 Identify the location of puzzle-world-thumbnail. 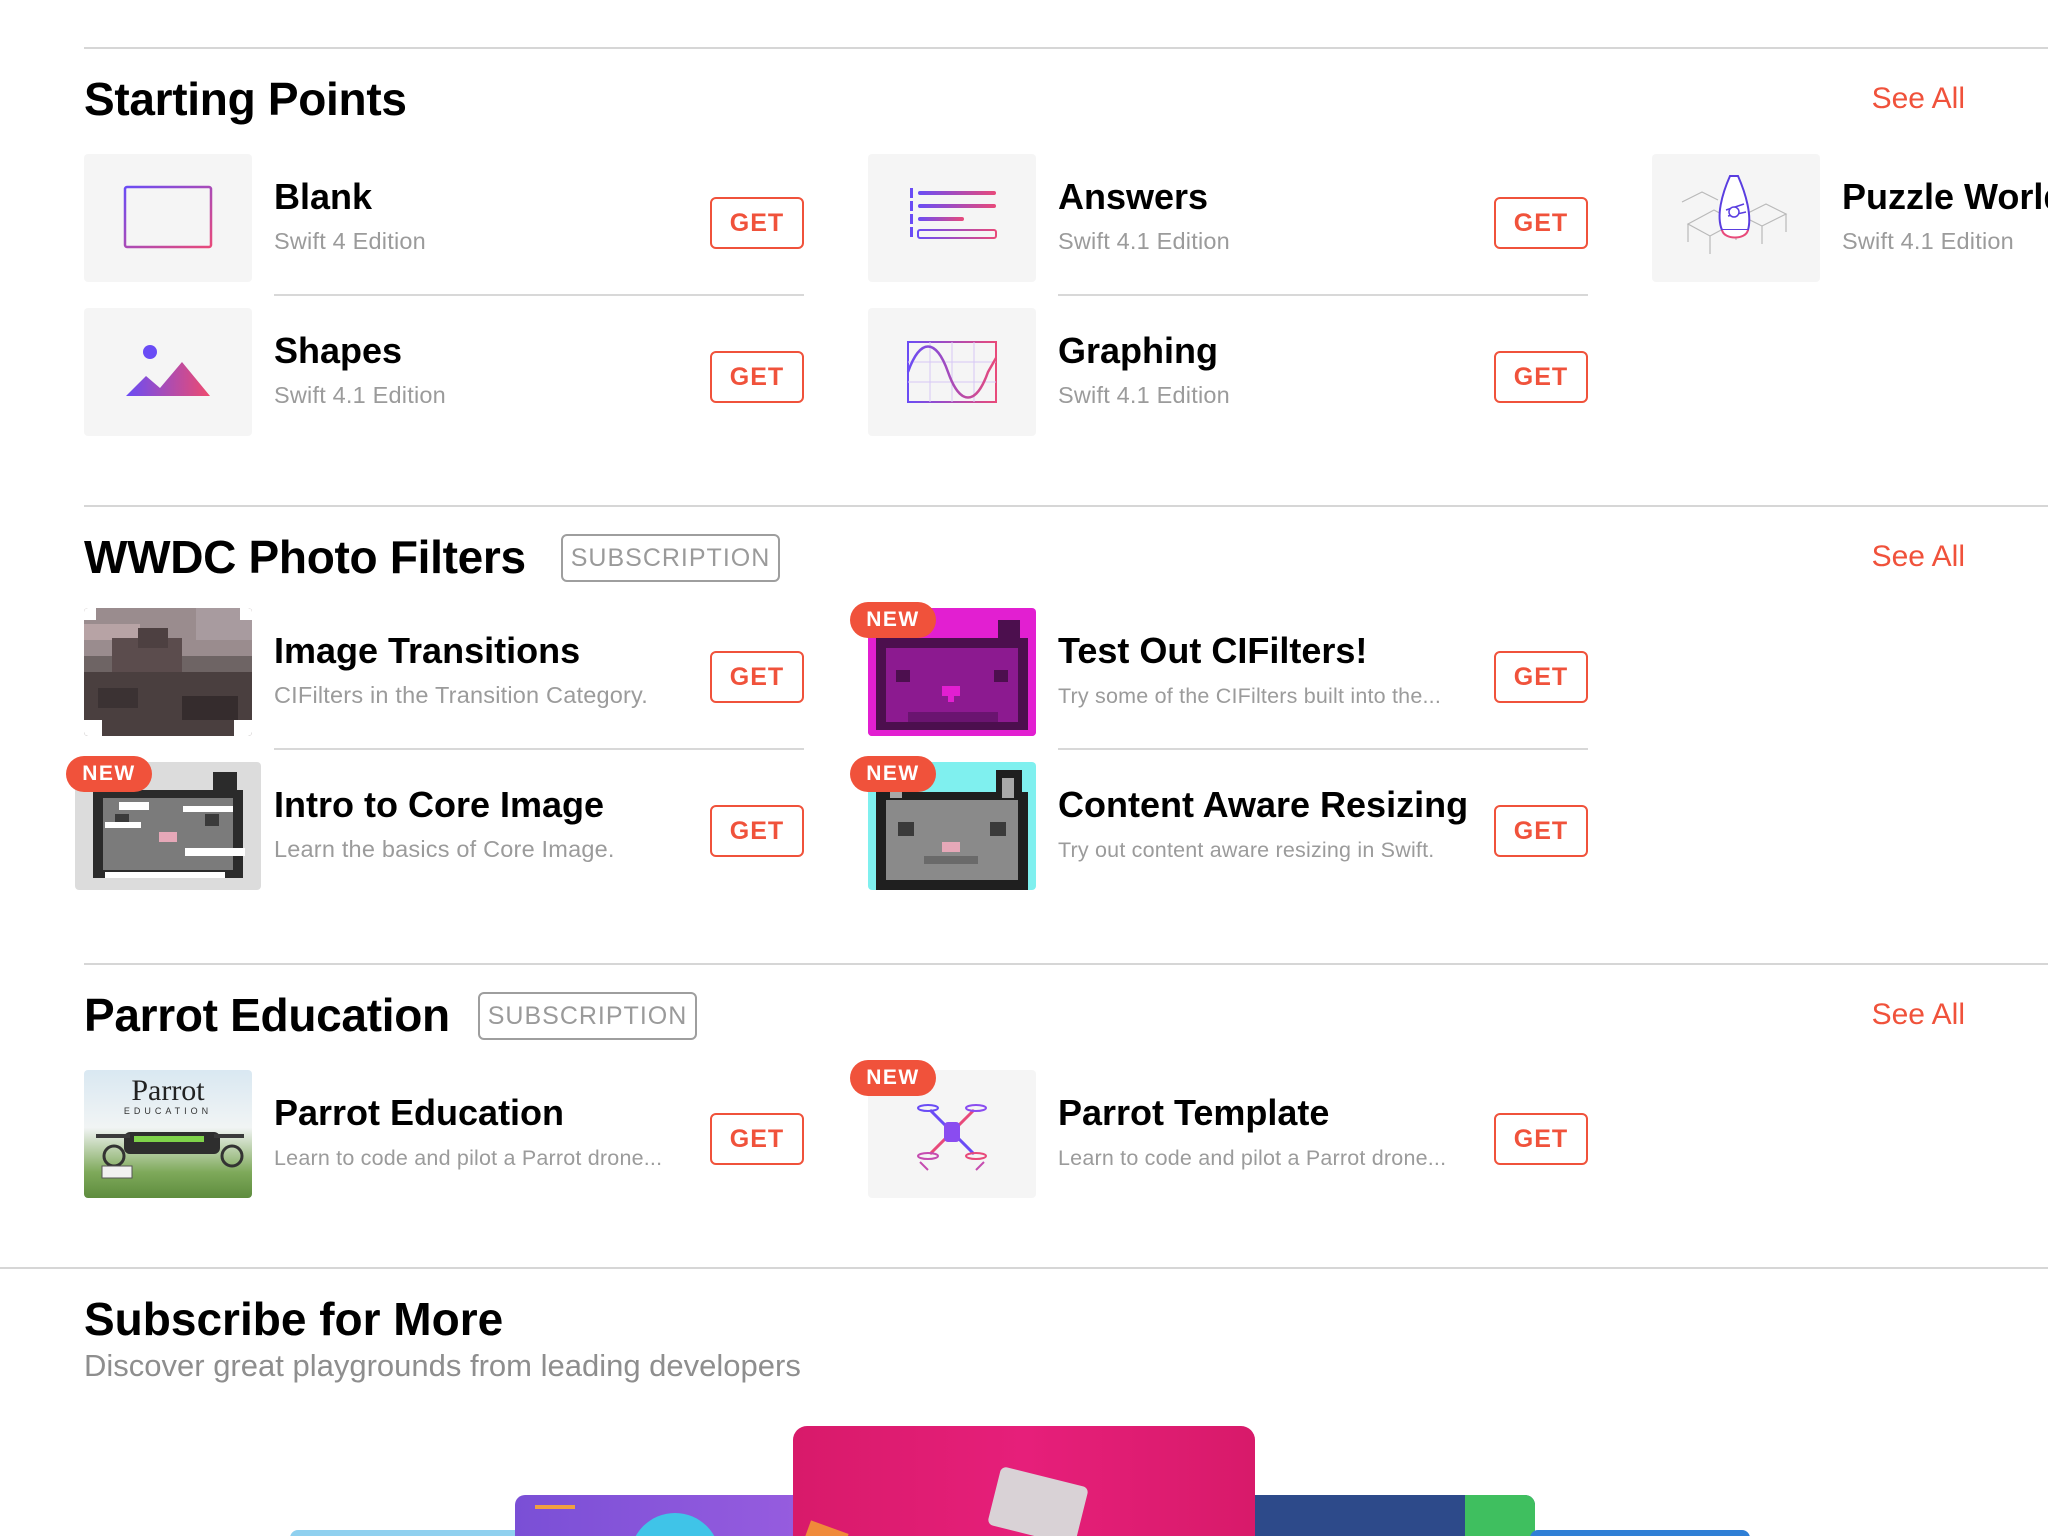
(1736, 218).